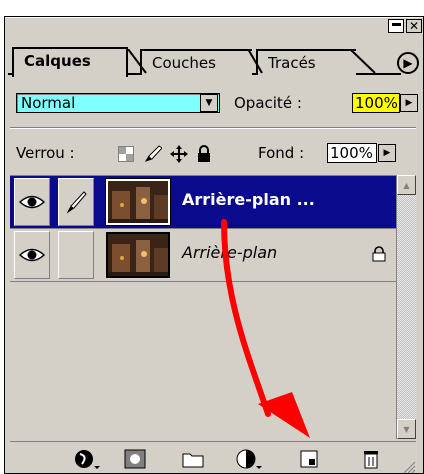  Describe the element at coordinates (268, 103) in the screenshot. I see `opacity-label: Opacité :` at that location.